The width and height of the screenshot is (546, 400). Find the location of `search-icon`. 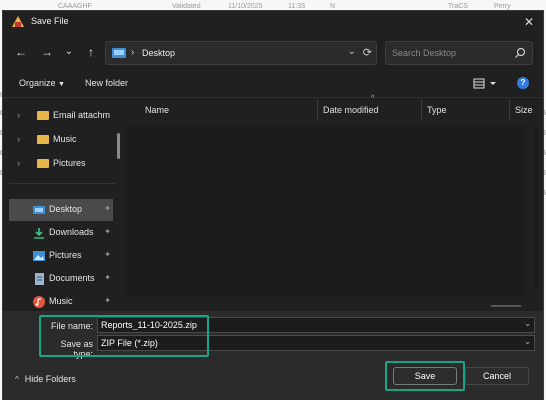

search-icon is located at coordinates (520, 52).